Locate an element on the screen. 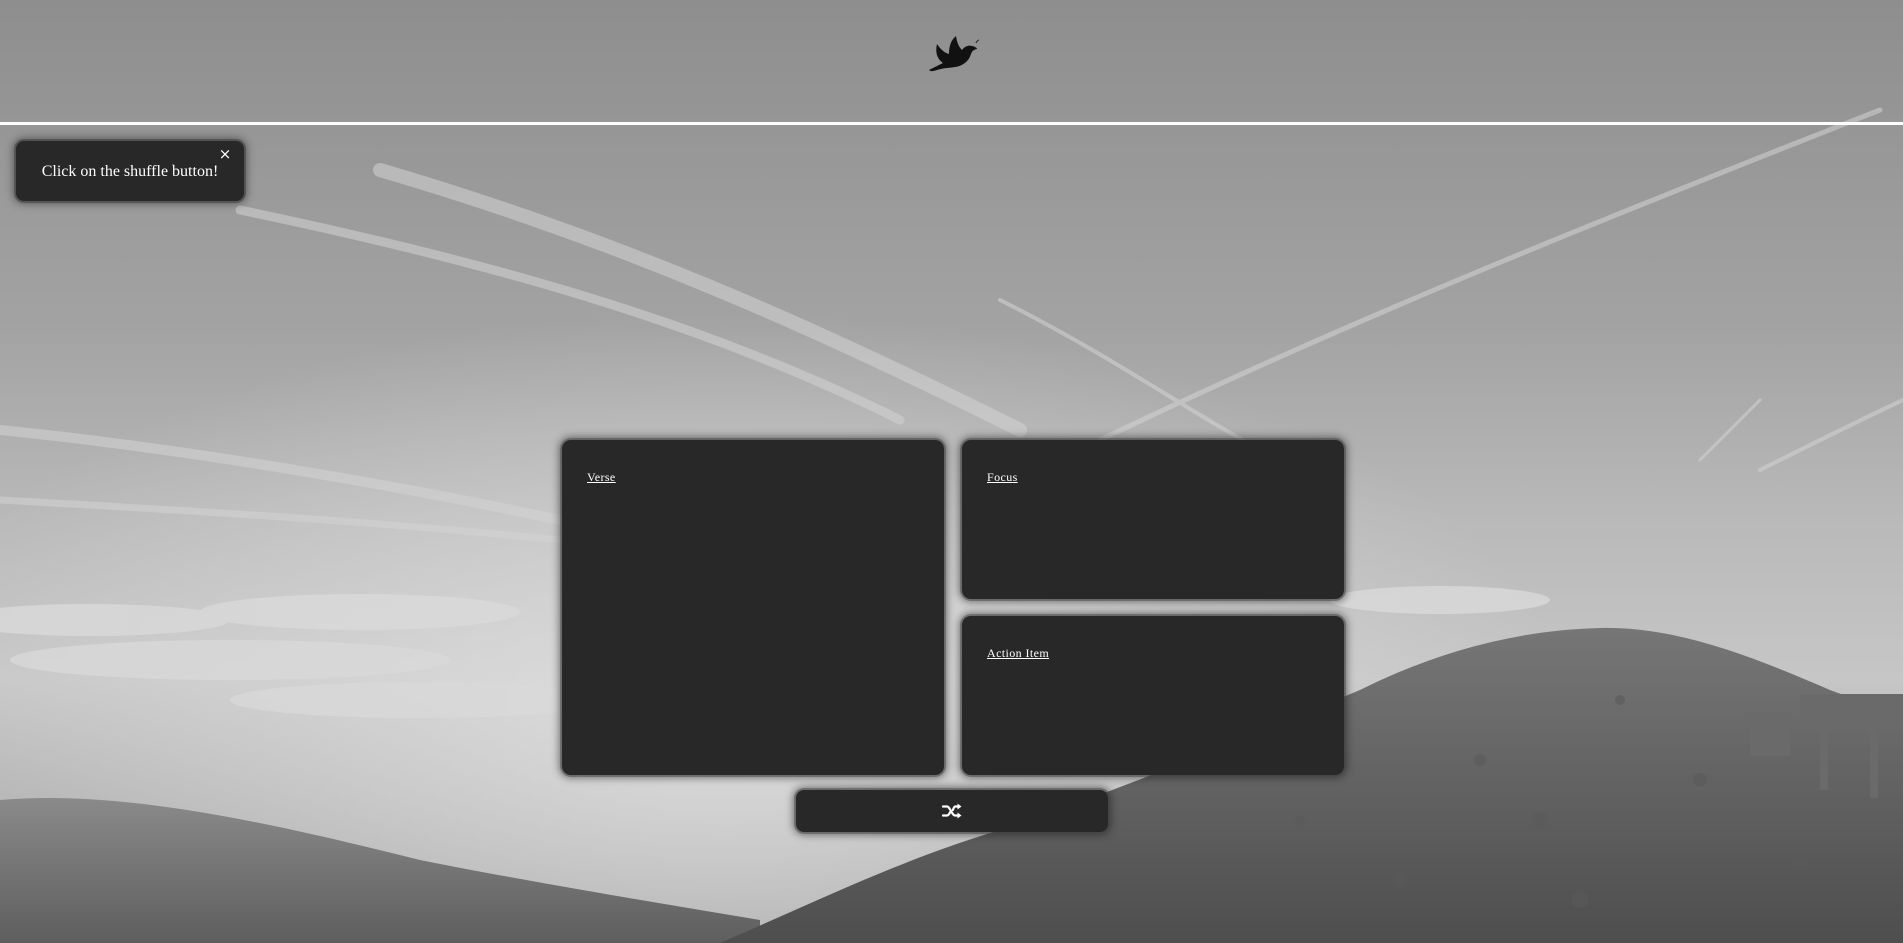 The width and height of the screenshot is (1903, 943). toast-message: Click on the shuffle button! is located at coordinates (130, 171).